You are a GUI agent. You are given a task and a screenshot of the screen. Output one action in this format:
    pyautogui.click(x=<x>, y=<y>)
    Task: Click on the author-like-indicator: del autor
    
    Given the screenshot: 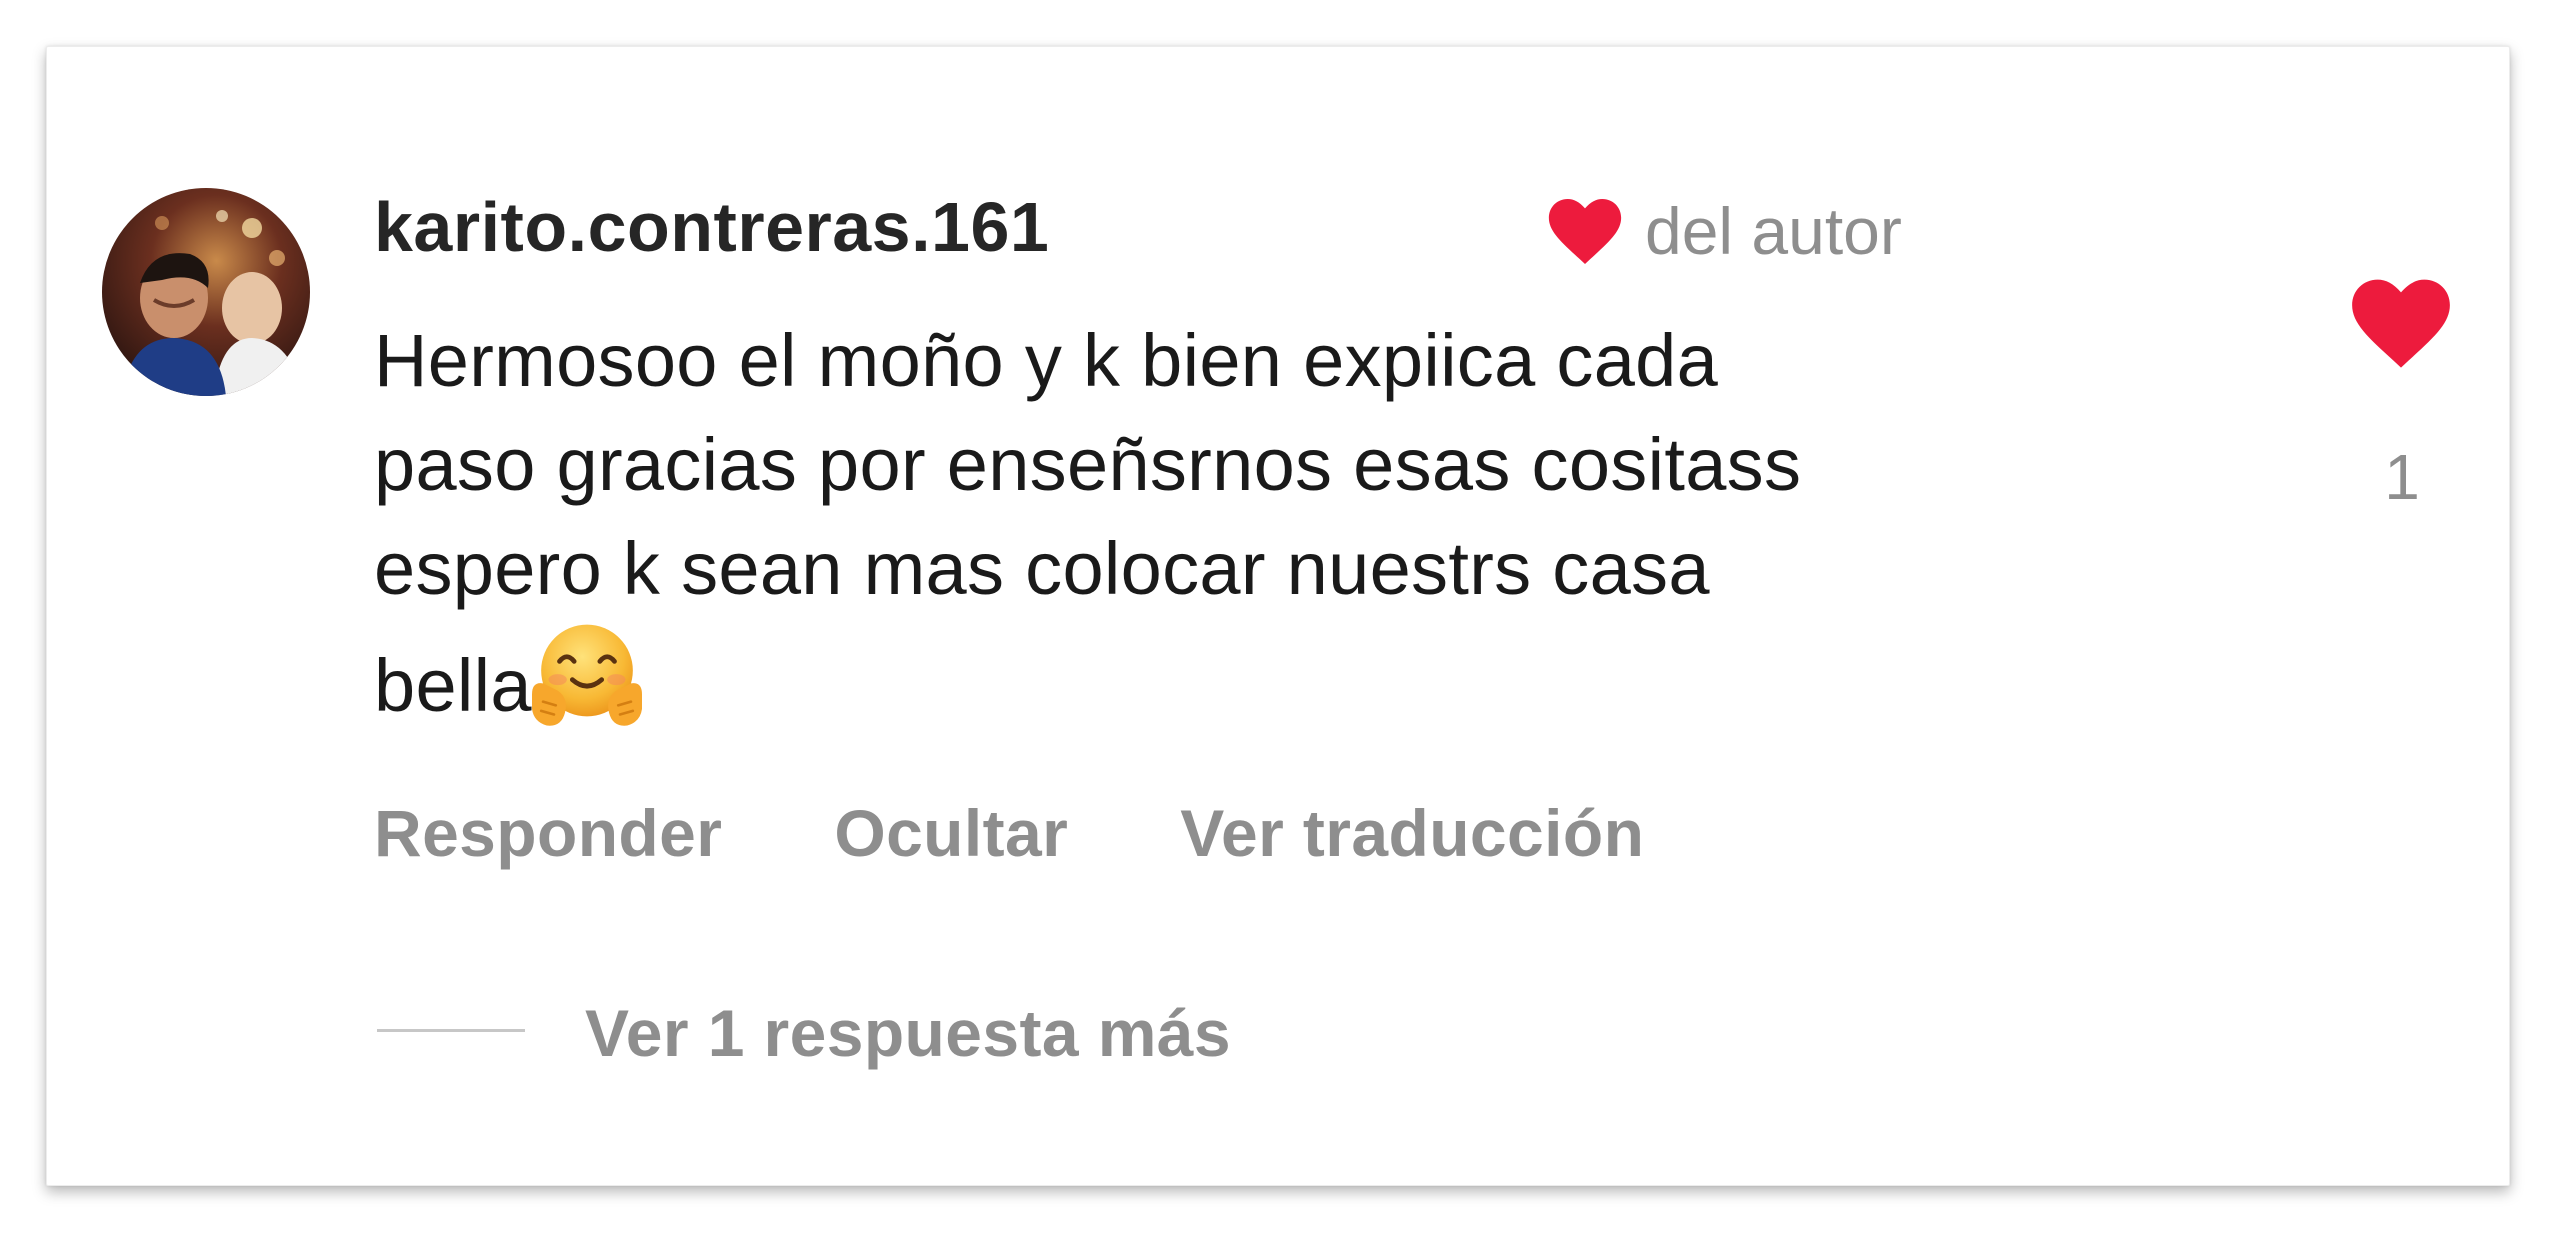 What is the action you would take?
    pyautogui.click(x=1724, y=231)
    